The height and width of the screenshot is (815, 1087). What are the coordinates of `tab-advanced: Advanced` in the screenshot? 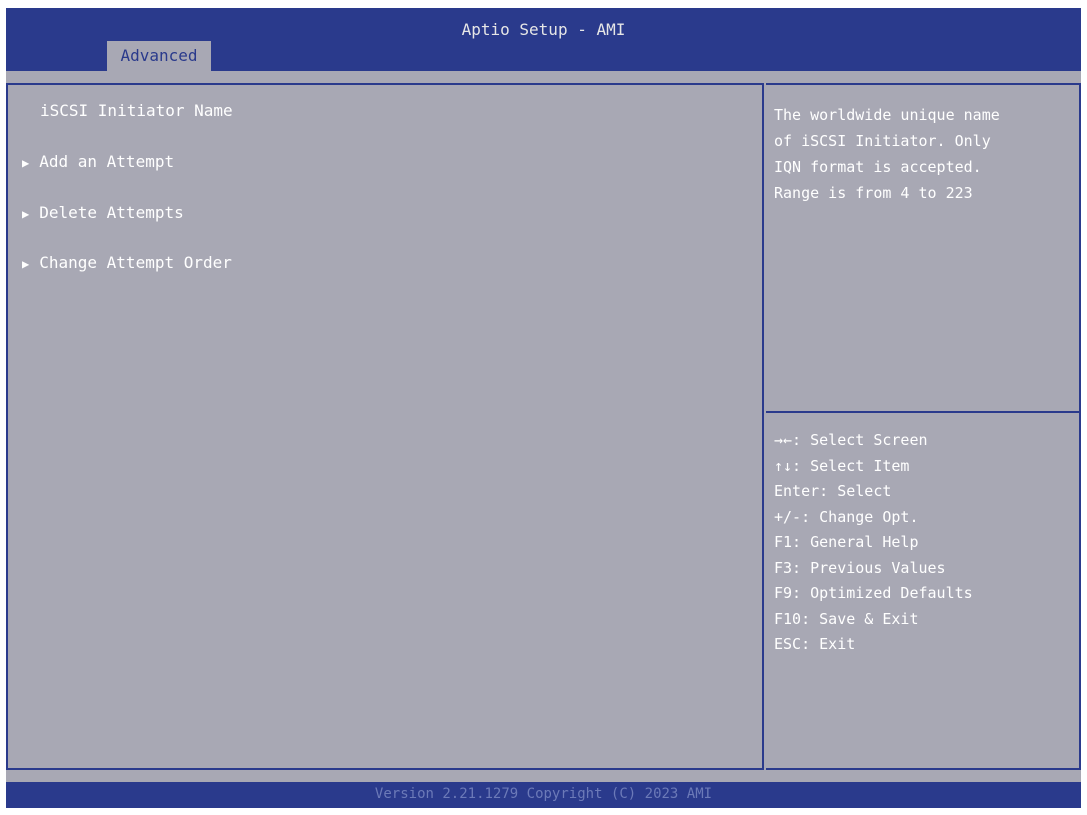 It's located at (159, 56).